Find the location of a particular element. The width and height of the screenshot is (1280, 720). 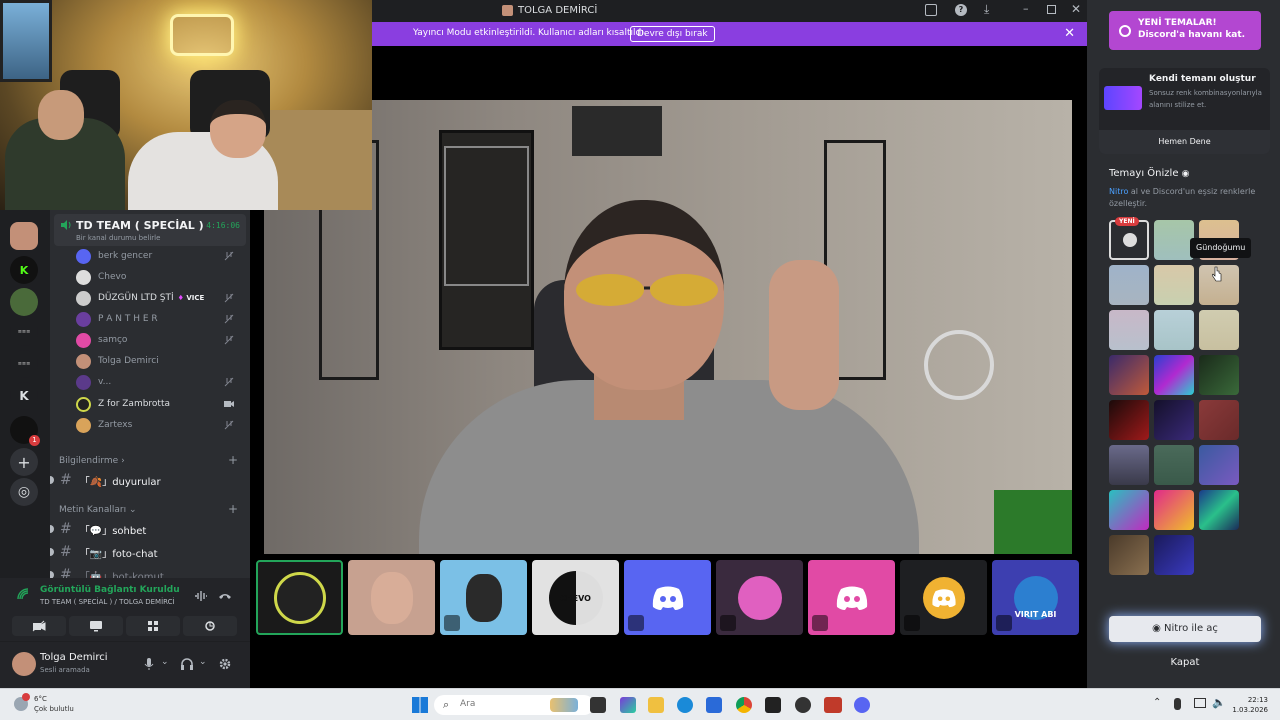

task-view-icon is located at coordinates (598, 705).